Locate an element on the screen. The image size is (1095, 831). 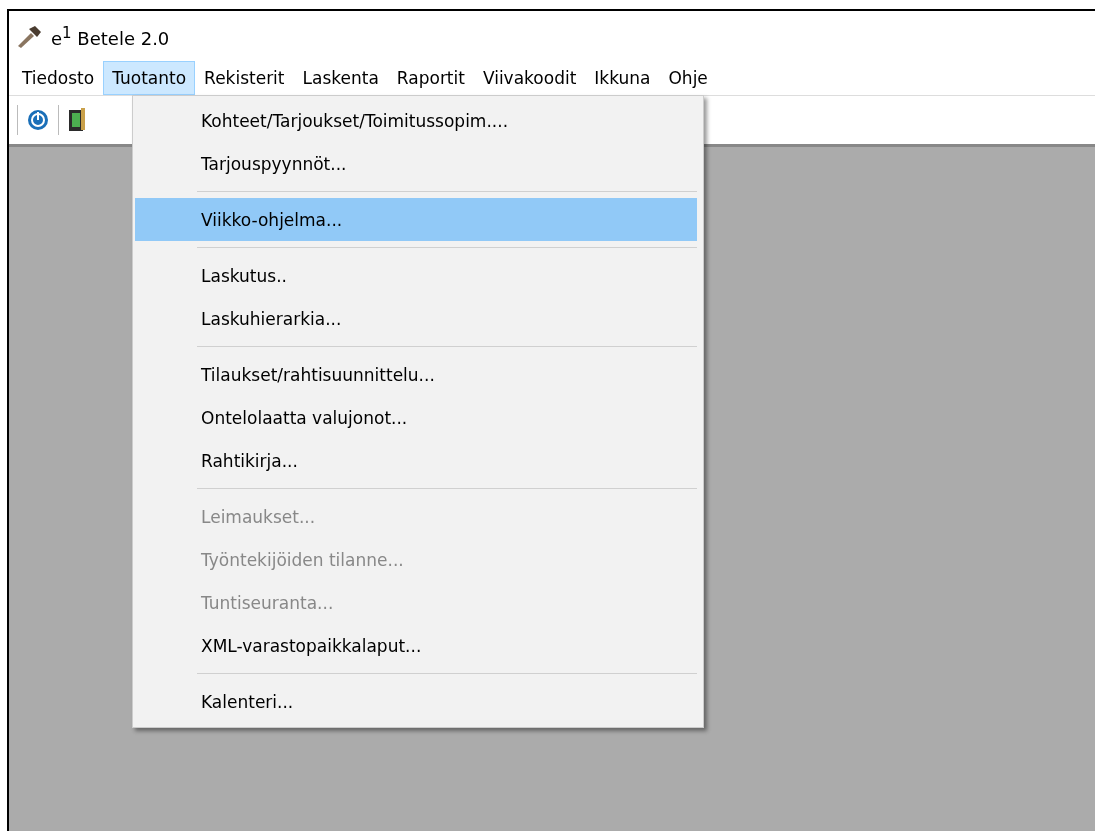
menu-bar-item: Ikkuna is located at coordinates (622, 78).